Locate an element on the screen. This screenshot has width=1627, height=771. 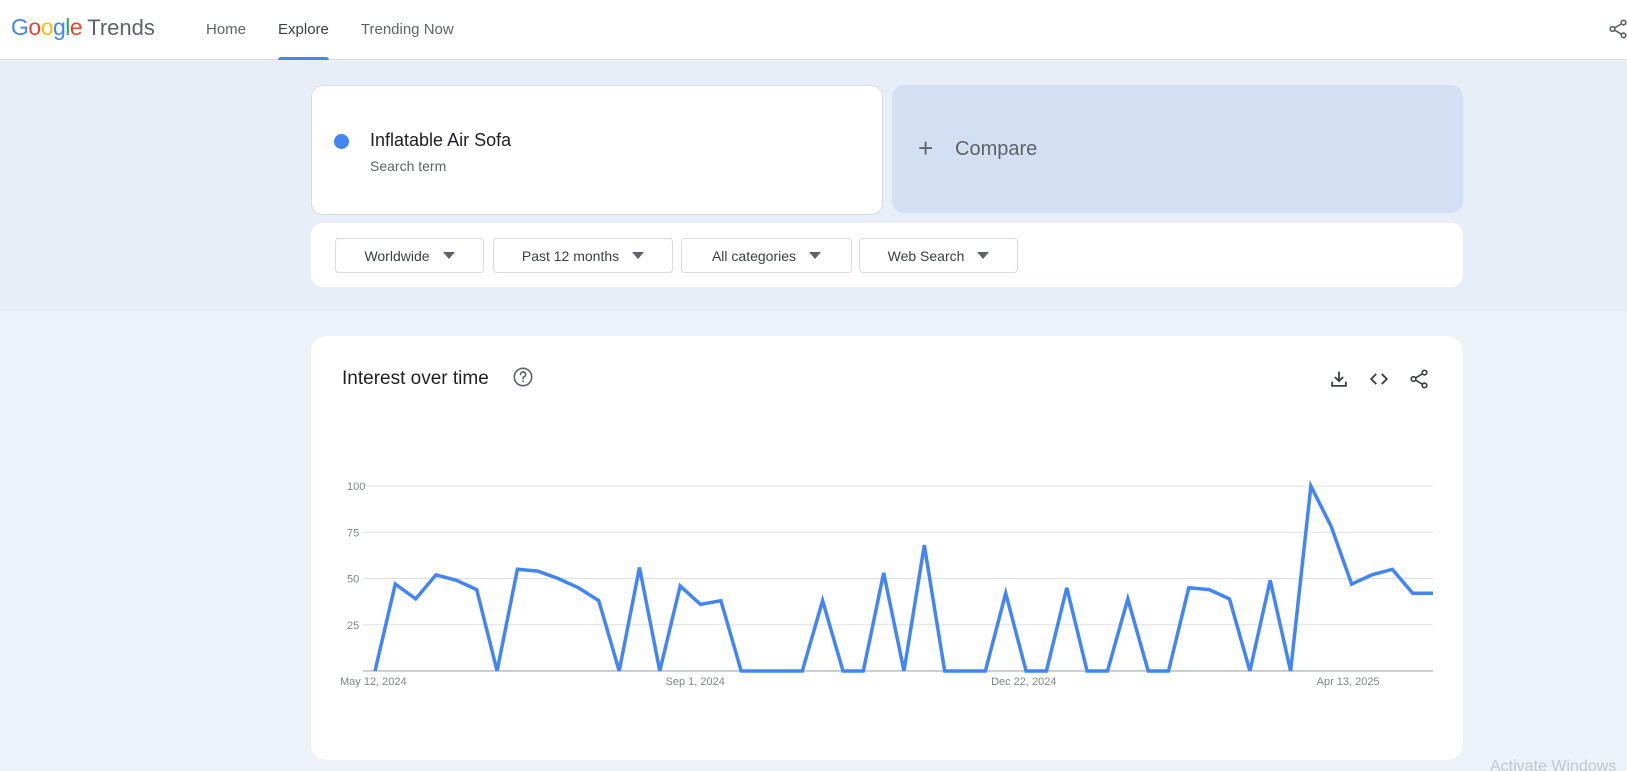
compare-button: + Compare is located at coordinates (1177, 149).